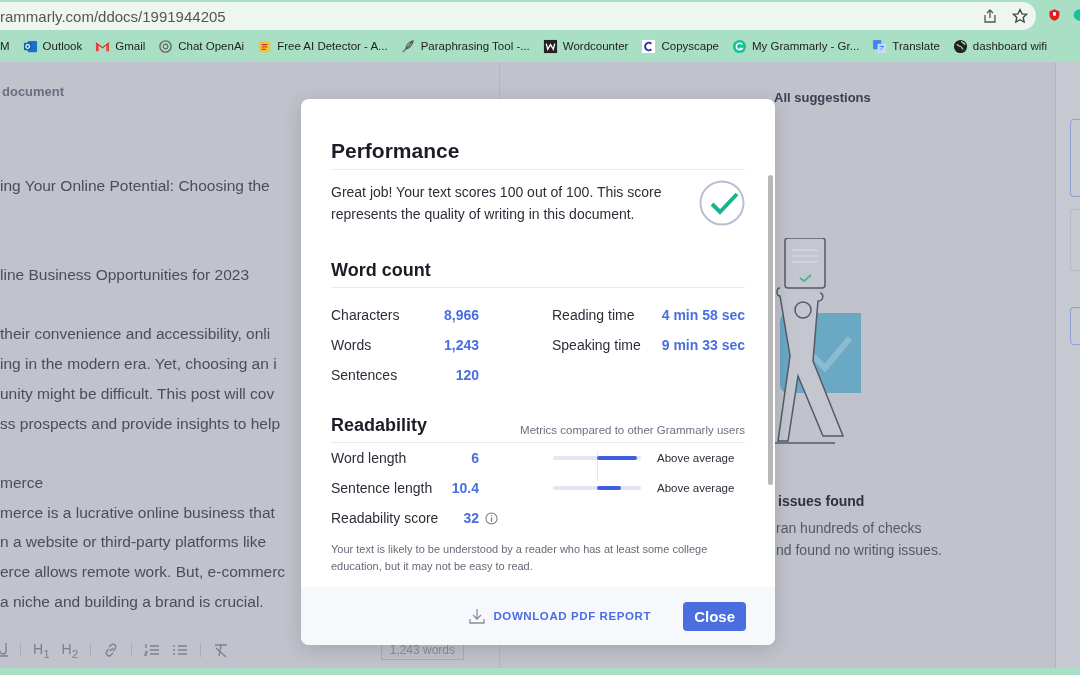 This screenshot has height=675, width=1080. I want to click on bookmark: dashboard wifi, so click(999, 46).